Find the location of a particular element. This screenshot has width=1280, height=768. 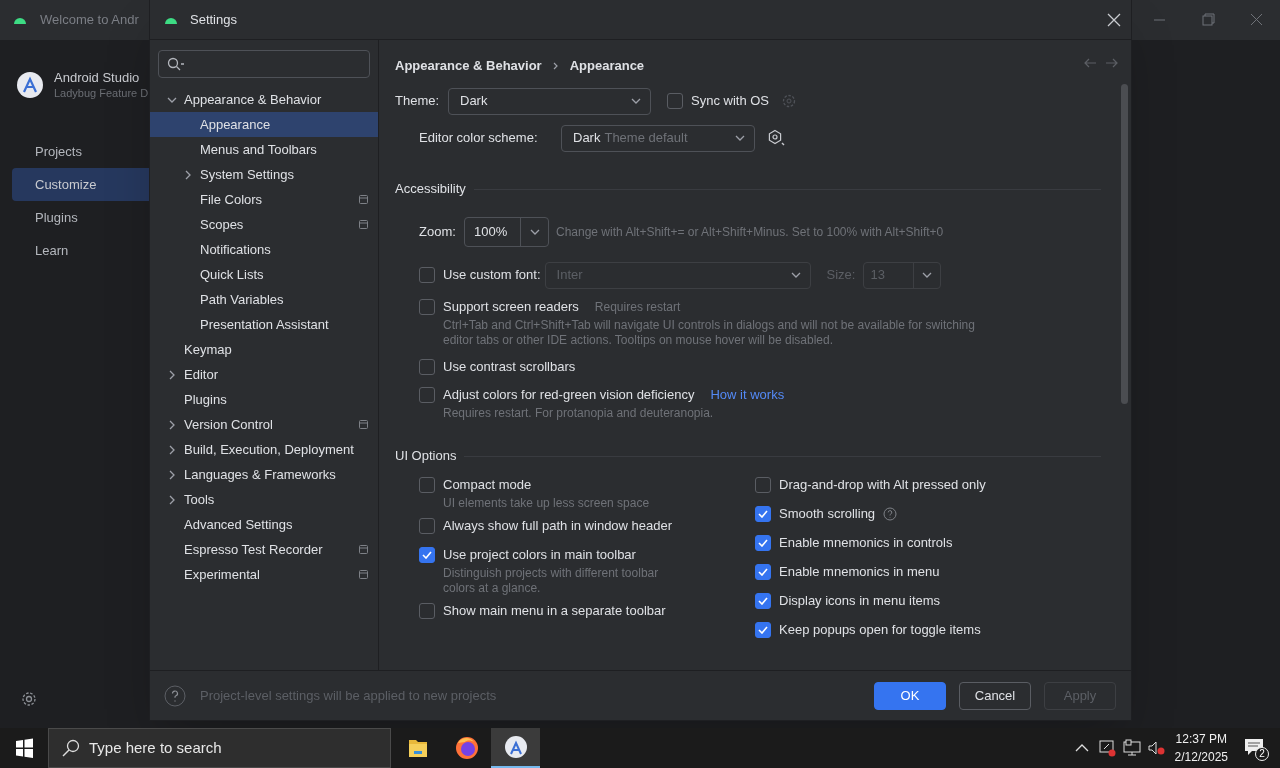

clock-time: 12:37 PM is located at coordinates (1201, 739).